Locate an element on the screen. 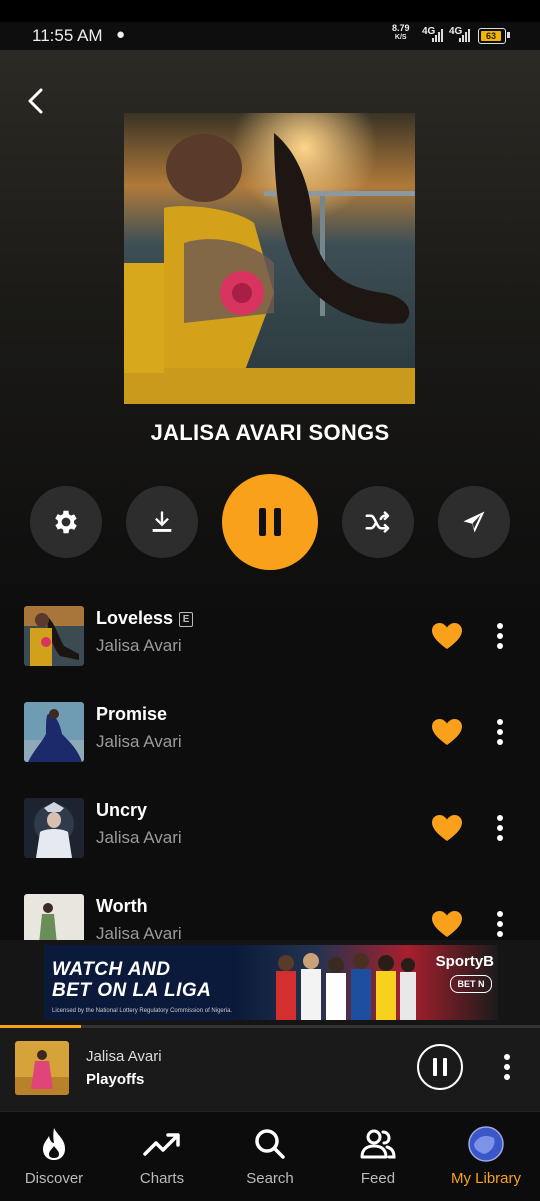 This screenshot has height=1201, width=540. playlist-title: JALISA AVARI SONGS is located at coordinates (270, 432).